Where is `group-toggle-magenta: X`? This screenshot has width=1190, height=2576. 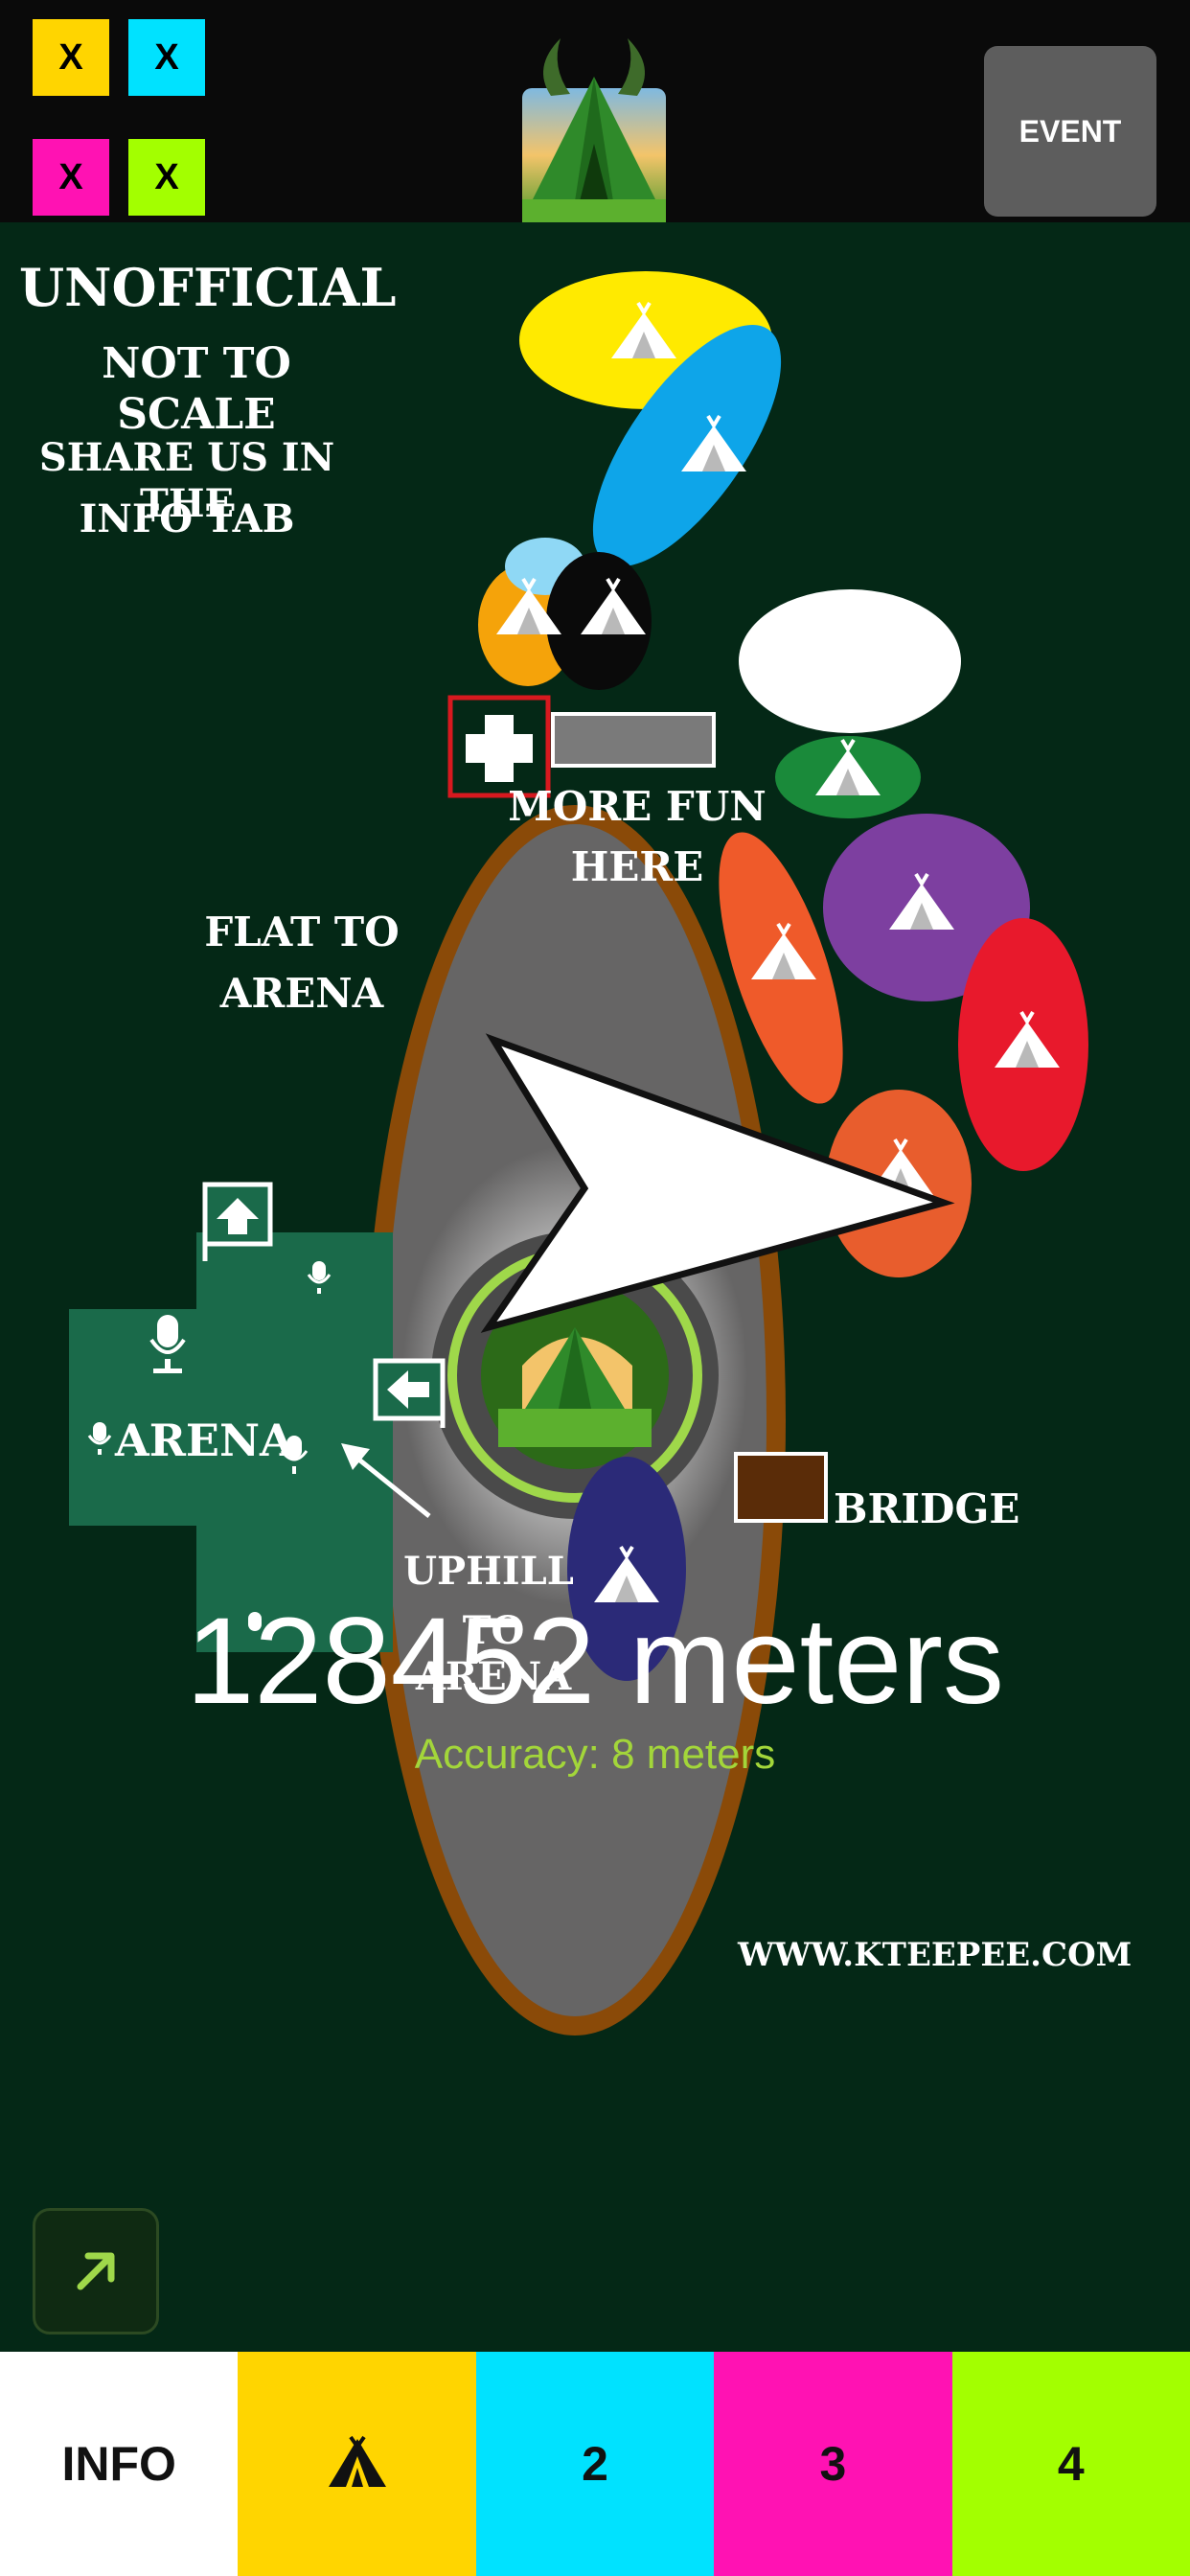
group-toggle-magenta: X is located at coordinates (71, 177).